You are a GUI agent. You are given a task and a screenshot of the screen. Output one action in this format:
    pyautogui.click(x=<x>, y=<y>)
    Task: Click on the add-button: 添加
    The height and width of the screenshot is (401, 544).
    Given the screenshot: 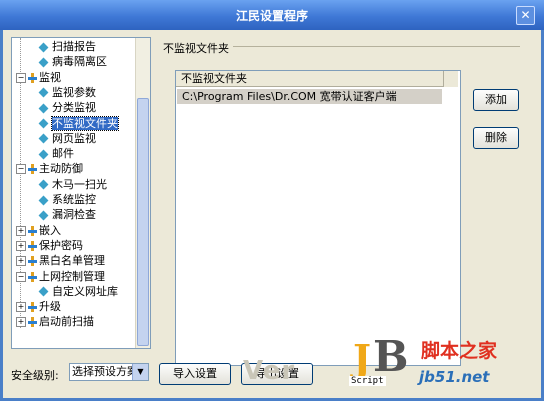 What is the action you would take?
    pyautogui.click(x=496, y=100)
    